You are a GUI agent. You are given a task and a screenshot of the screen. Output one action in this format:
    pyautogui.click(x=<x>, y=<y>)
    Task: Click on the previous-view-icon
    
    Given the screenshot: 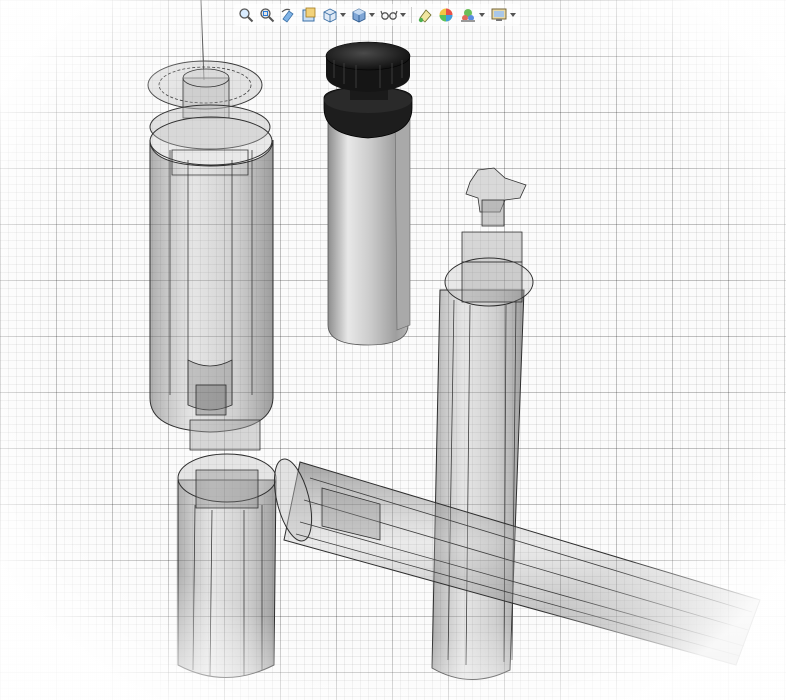 What is the action you would take?
    pyautogui.click(x=287, y=15)
    